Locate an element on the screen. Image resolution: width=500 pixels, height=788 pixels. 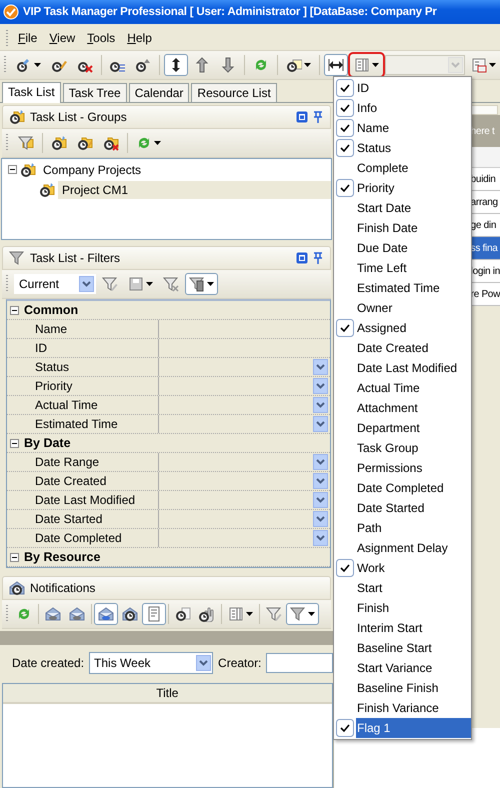
menu-item: Finish Variance is located at coordinates (402, 708).